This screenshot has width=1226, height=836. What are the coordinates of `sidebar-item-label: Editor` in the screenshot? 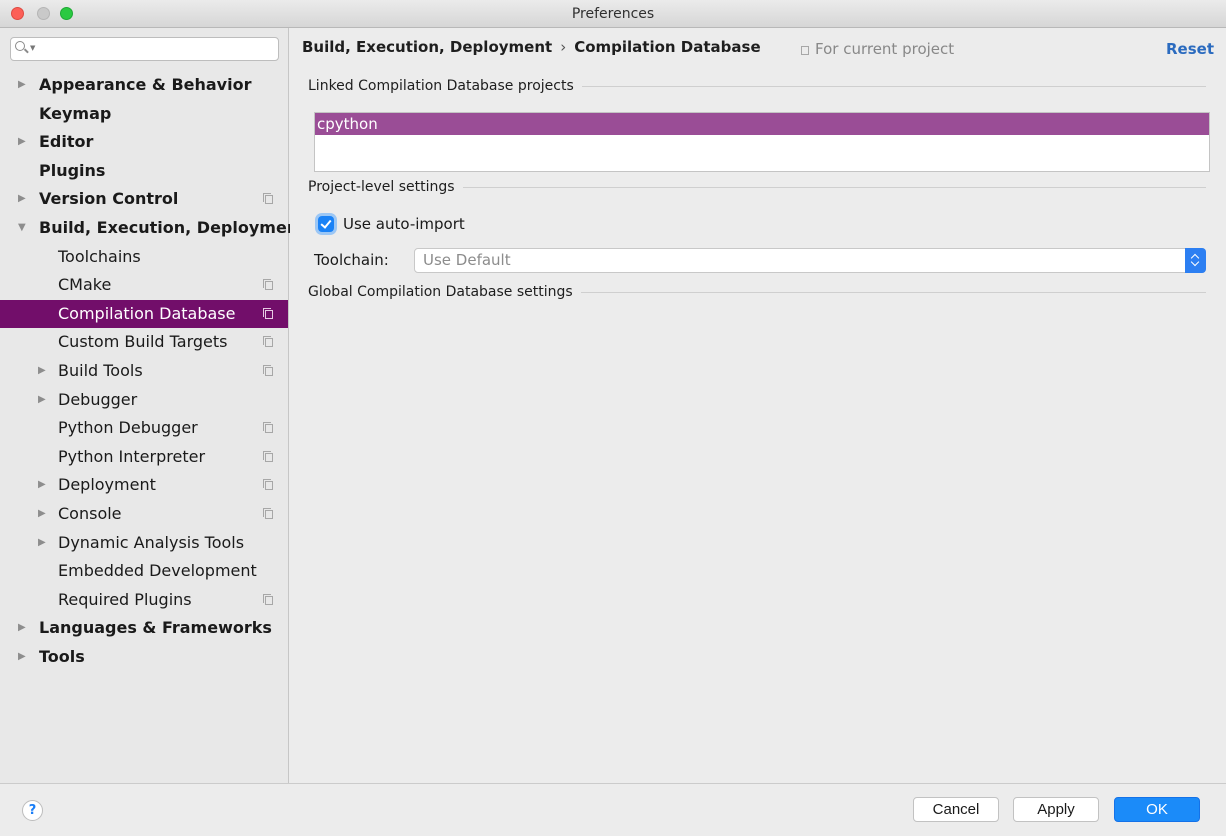 It's located at (66, 142).